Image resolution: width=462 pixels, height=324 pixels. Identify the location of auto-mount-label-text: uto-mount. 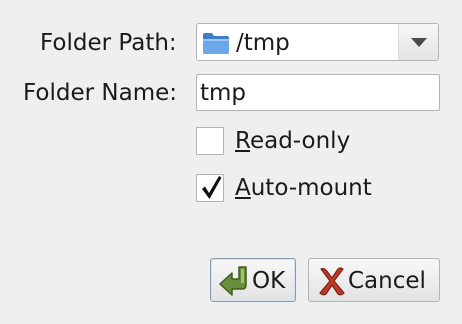
(311, 188).